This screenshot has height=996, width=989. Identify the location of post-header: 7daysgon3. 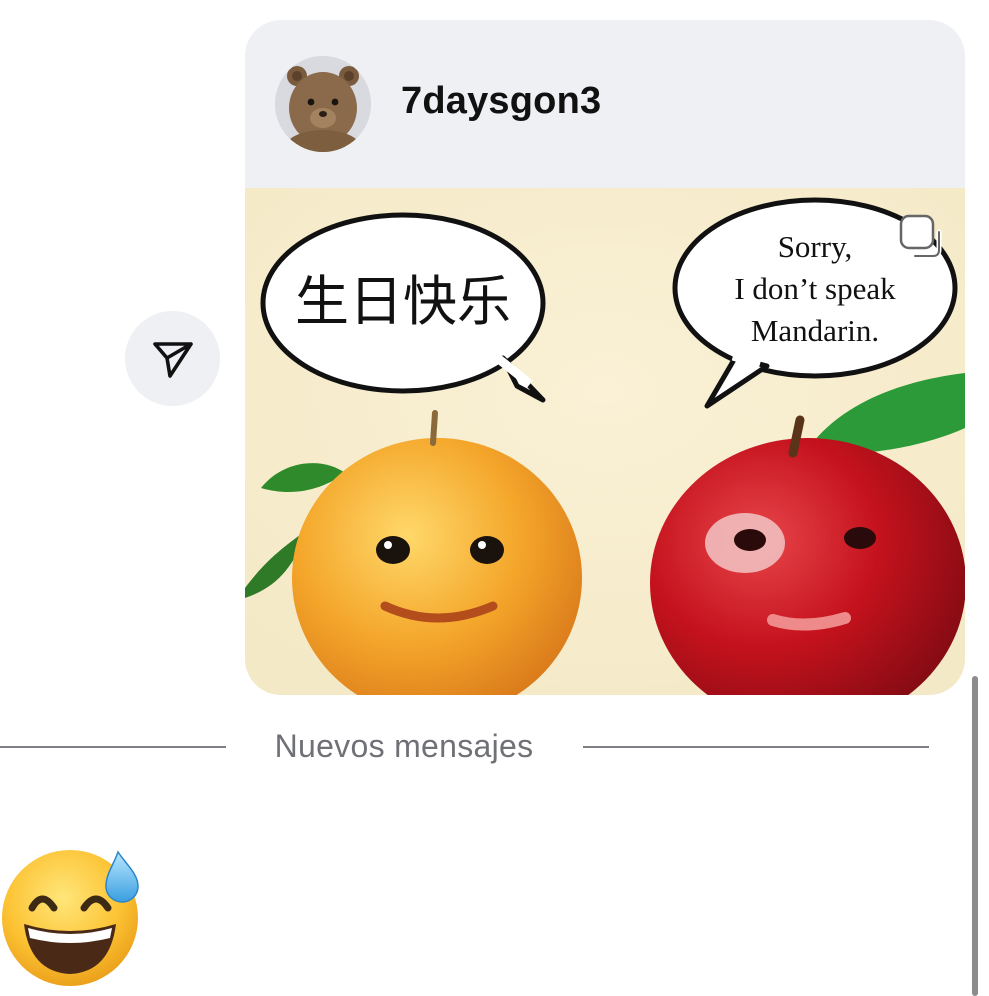
(605, 104).